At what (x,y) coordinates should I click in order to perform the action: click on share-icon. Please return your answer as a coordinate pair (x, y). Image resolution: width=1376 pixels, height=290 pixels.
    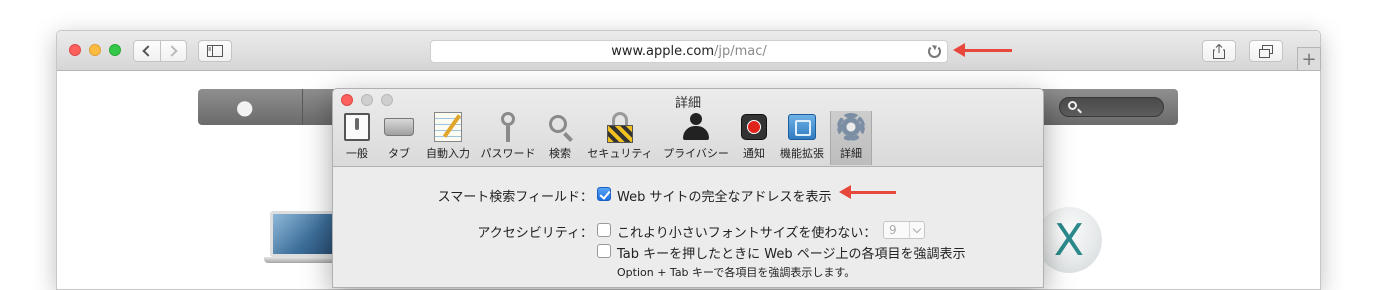
    Looking at the image, I should click on (1219, 51).